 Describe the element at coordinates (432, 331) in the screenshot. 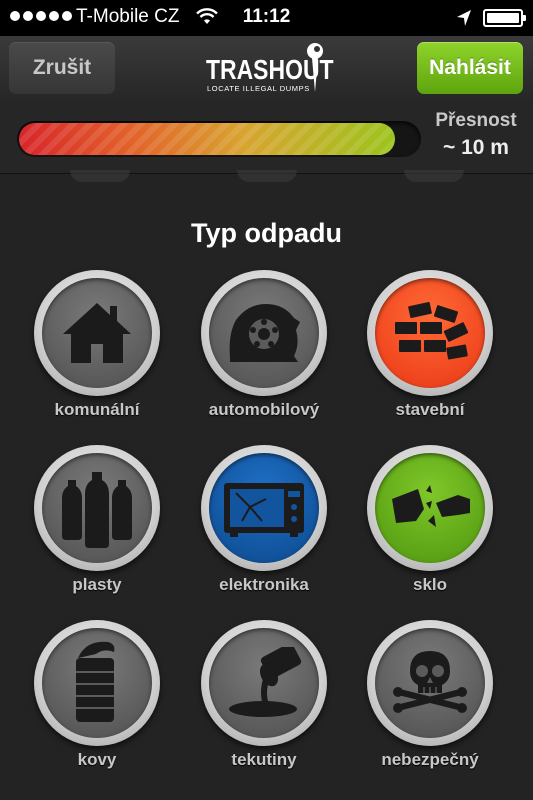

I see `bricks-icon` at that location.